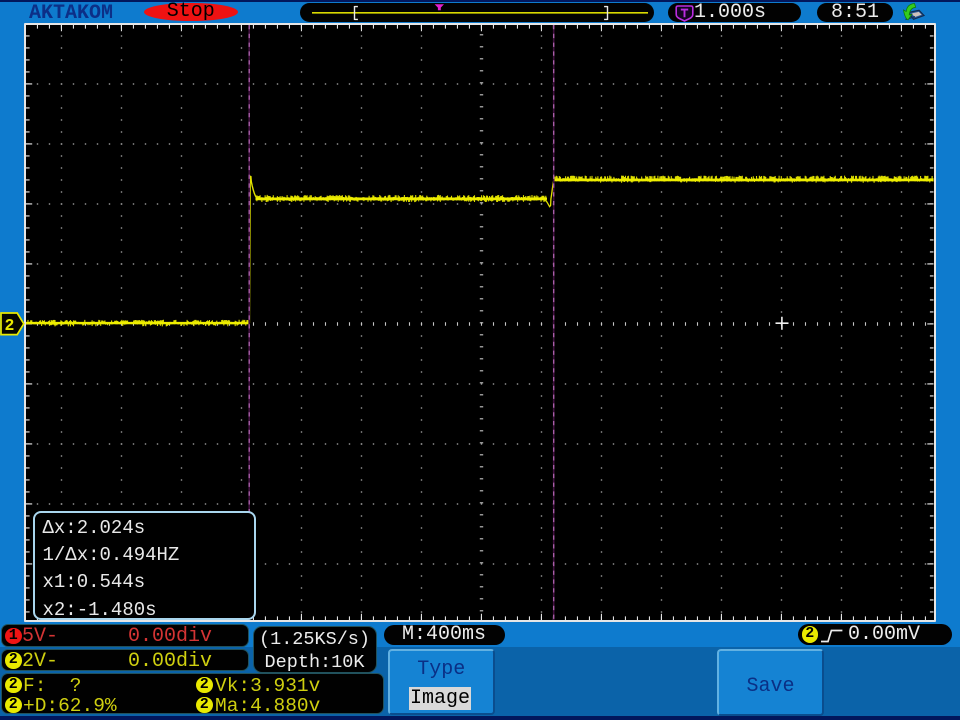  What do you see at coordinates (10, 325) in the screenshot?
I see `svg-text: 2` at bounding box center [10, 325].